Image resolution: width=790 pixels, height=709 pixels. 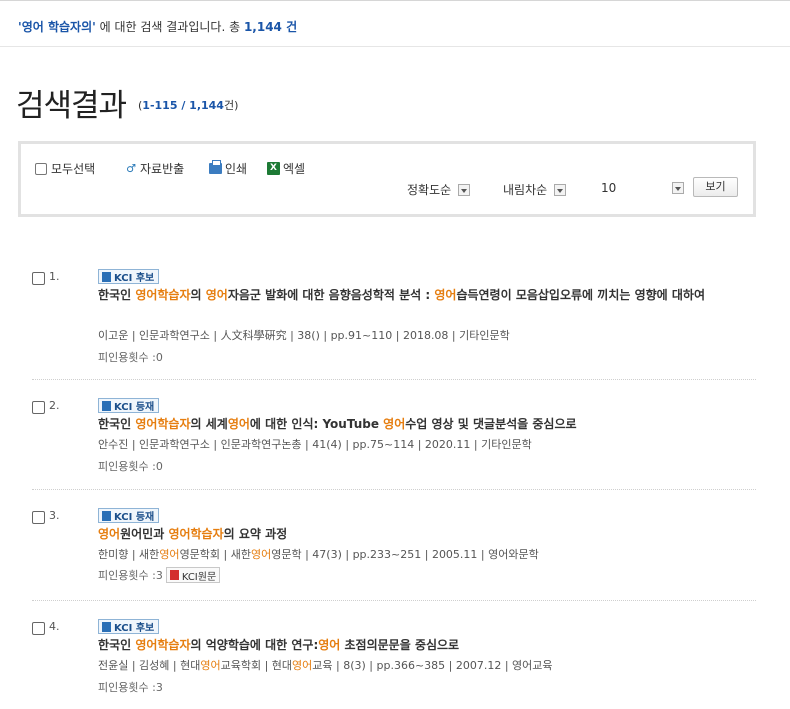 What do you see at coordinates (71, 106) in the screenshot?
I see `page-title: 검색결과` at bounding box center [71, 106].